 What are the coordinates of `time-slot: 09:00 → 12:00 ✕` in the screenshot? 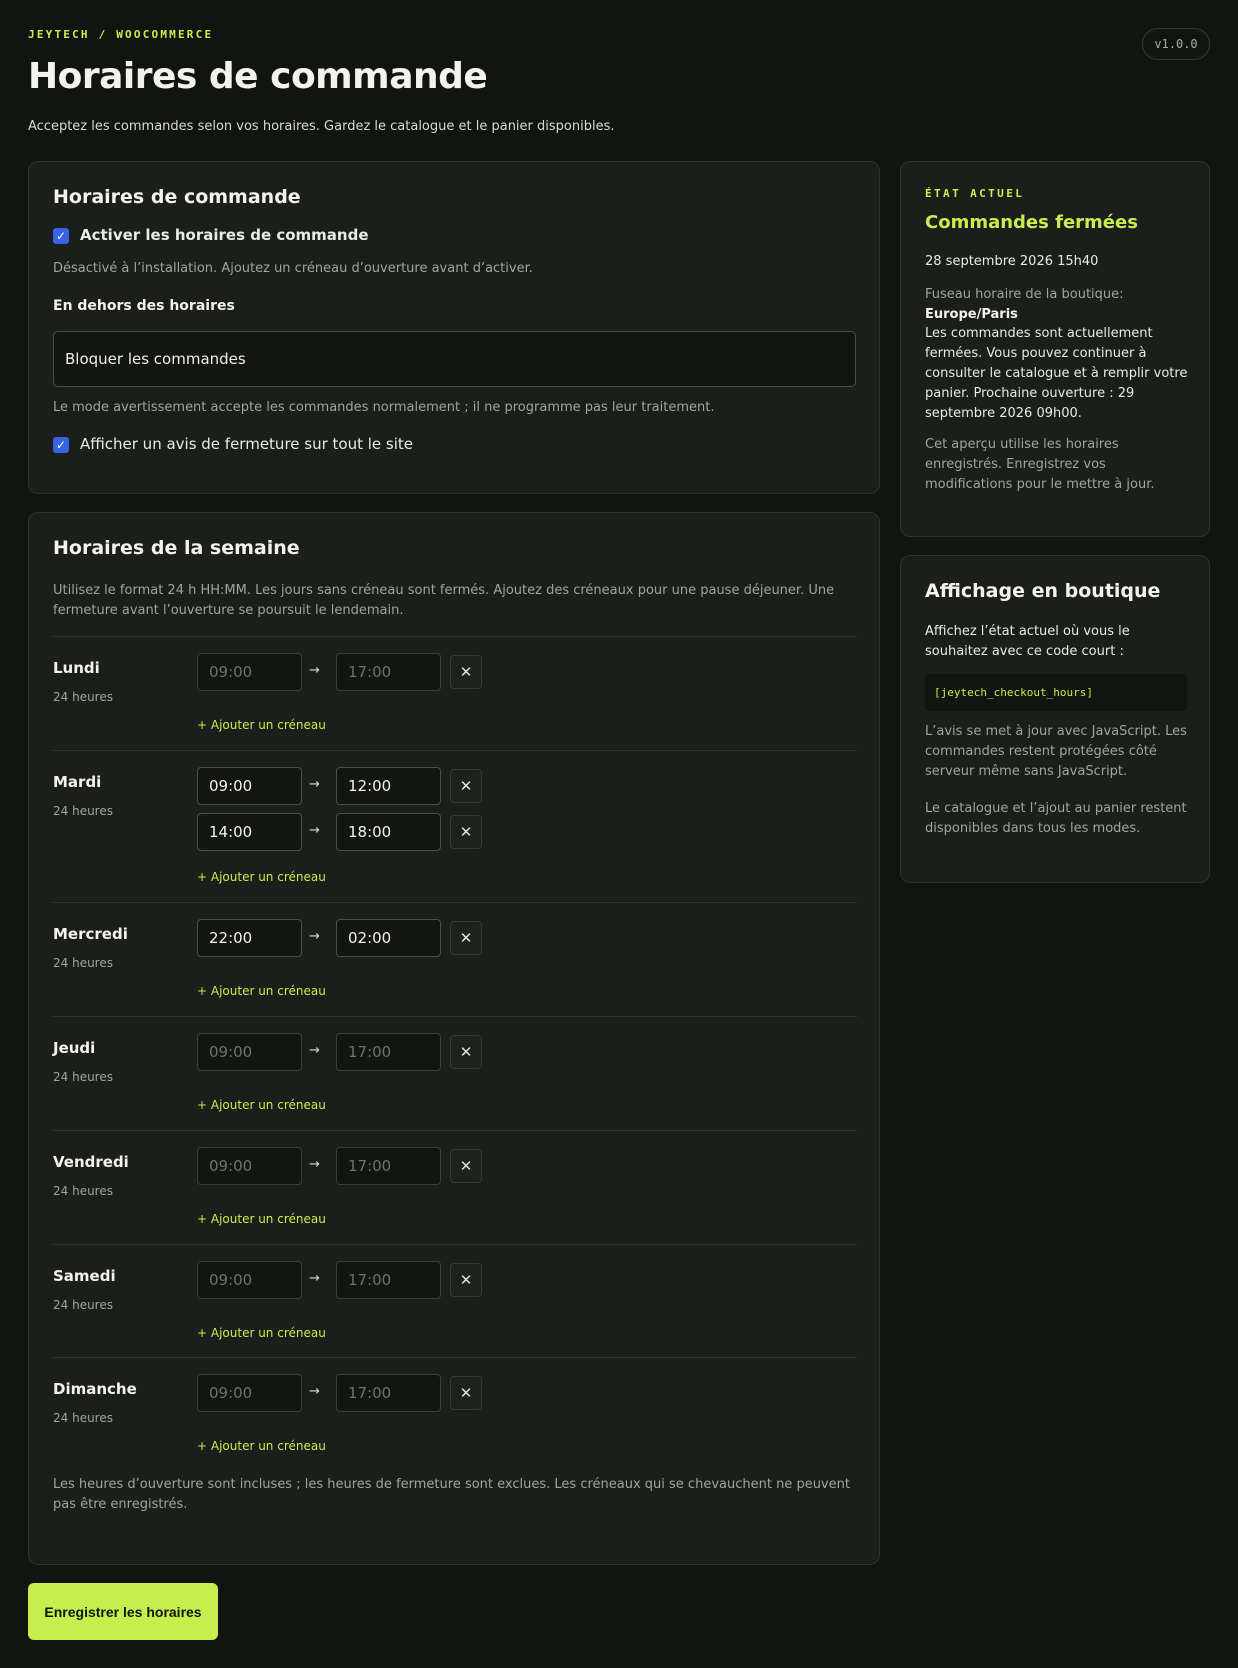 It's located at (342, 786).